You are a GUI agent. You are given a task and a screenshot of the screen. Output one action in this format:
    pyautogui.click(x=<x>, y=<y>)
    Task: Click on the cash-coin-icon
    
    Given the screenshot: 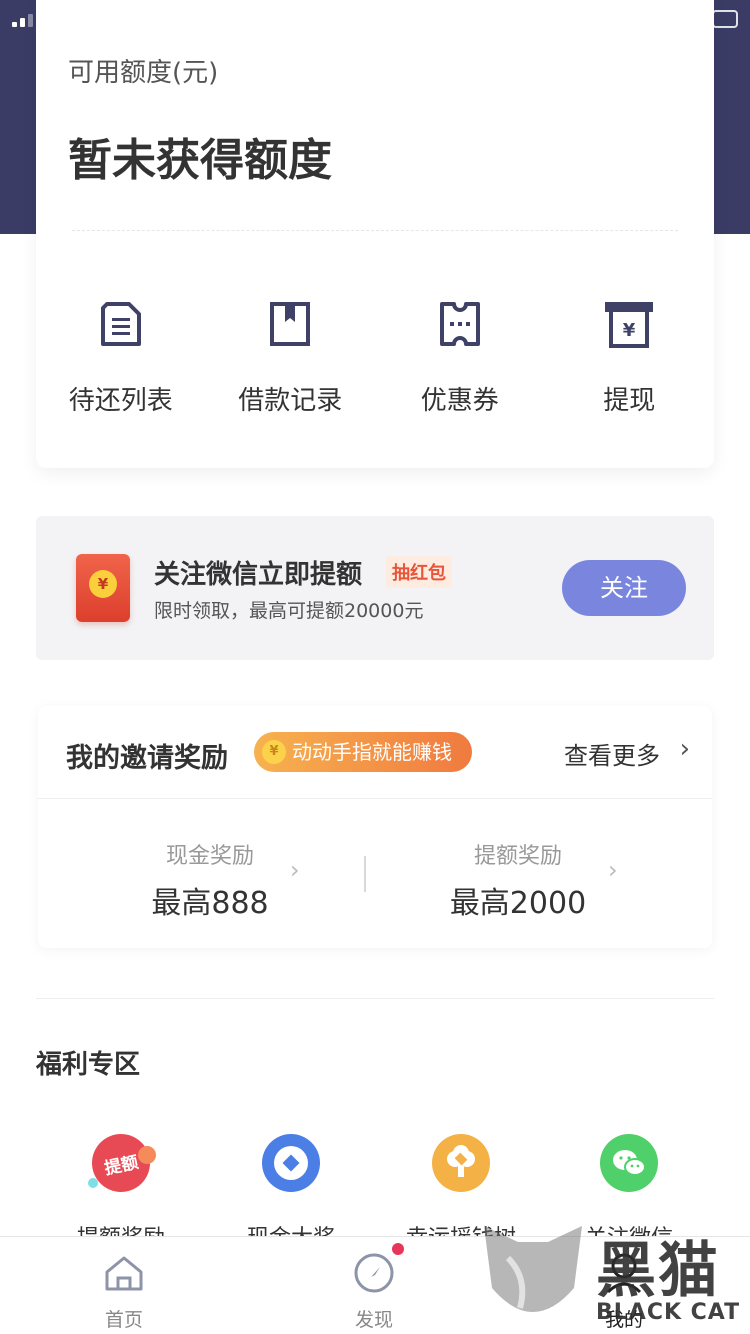 What is the action you would take?
    pyautogui.click(x=291, y=1163)
    